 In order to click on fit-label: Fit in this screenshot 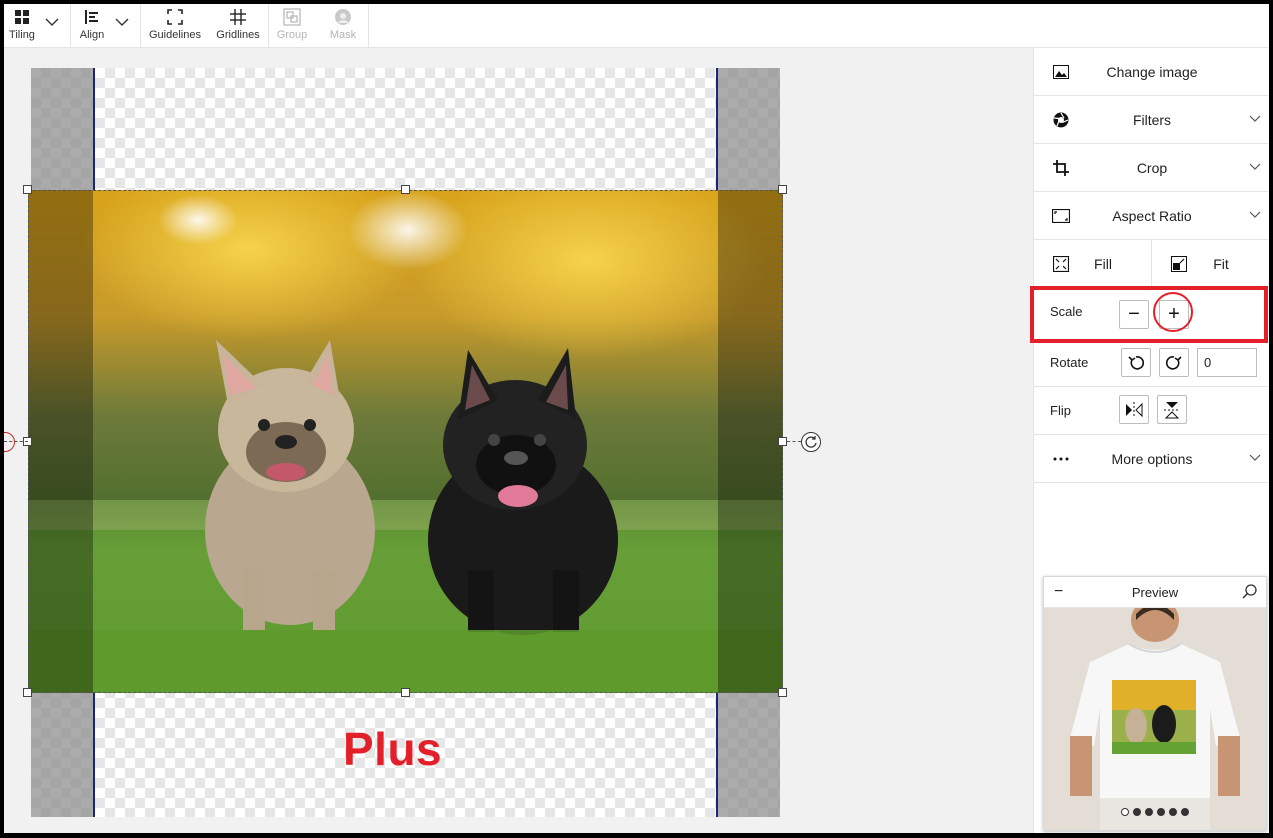, I will do `click(1221, 264)`.